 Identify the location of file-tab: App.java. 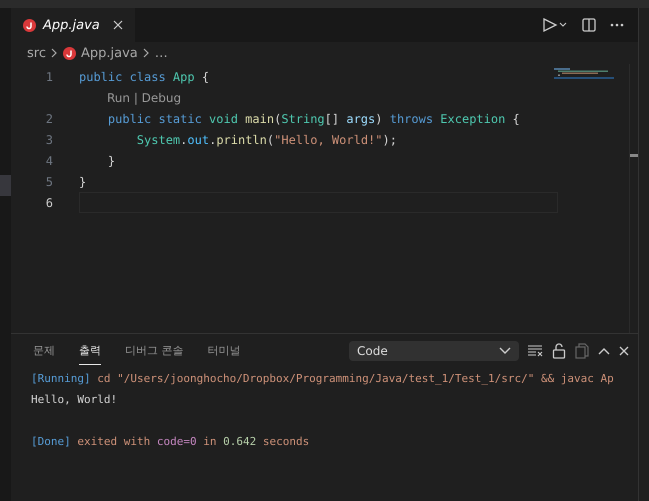
(73, 25).